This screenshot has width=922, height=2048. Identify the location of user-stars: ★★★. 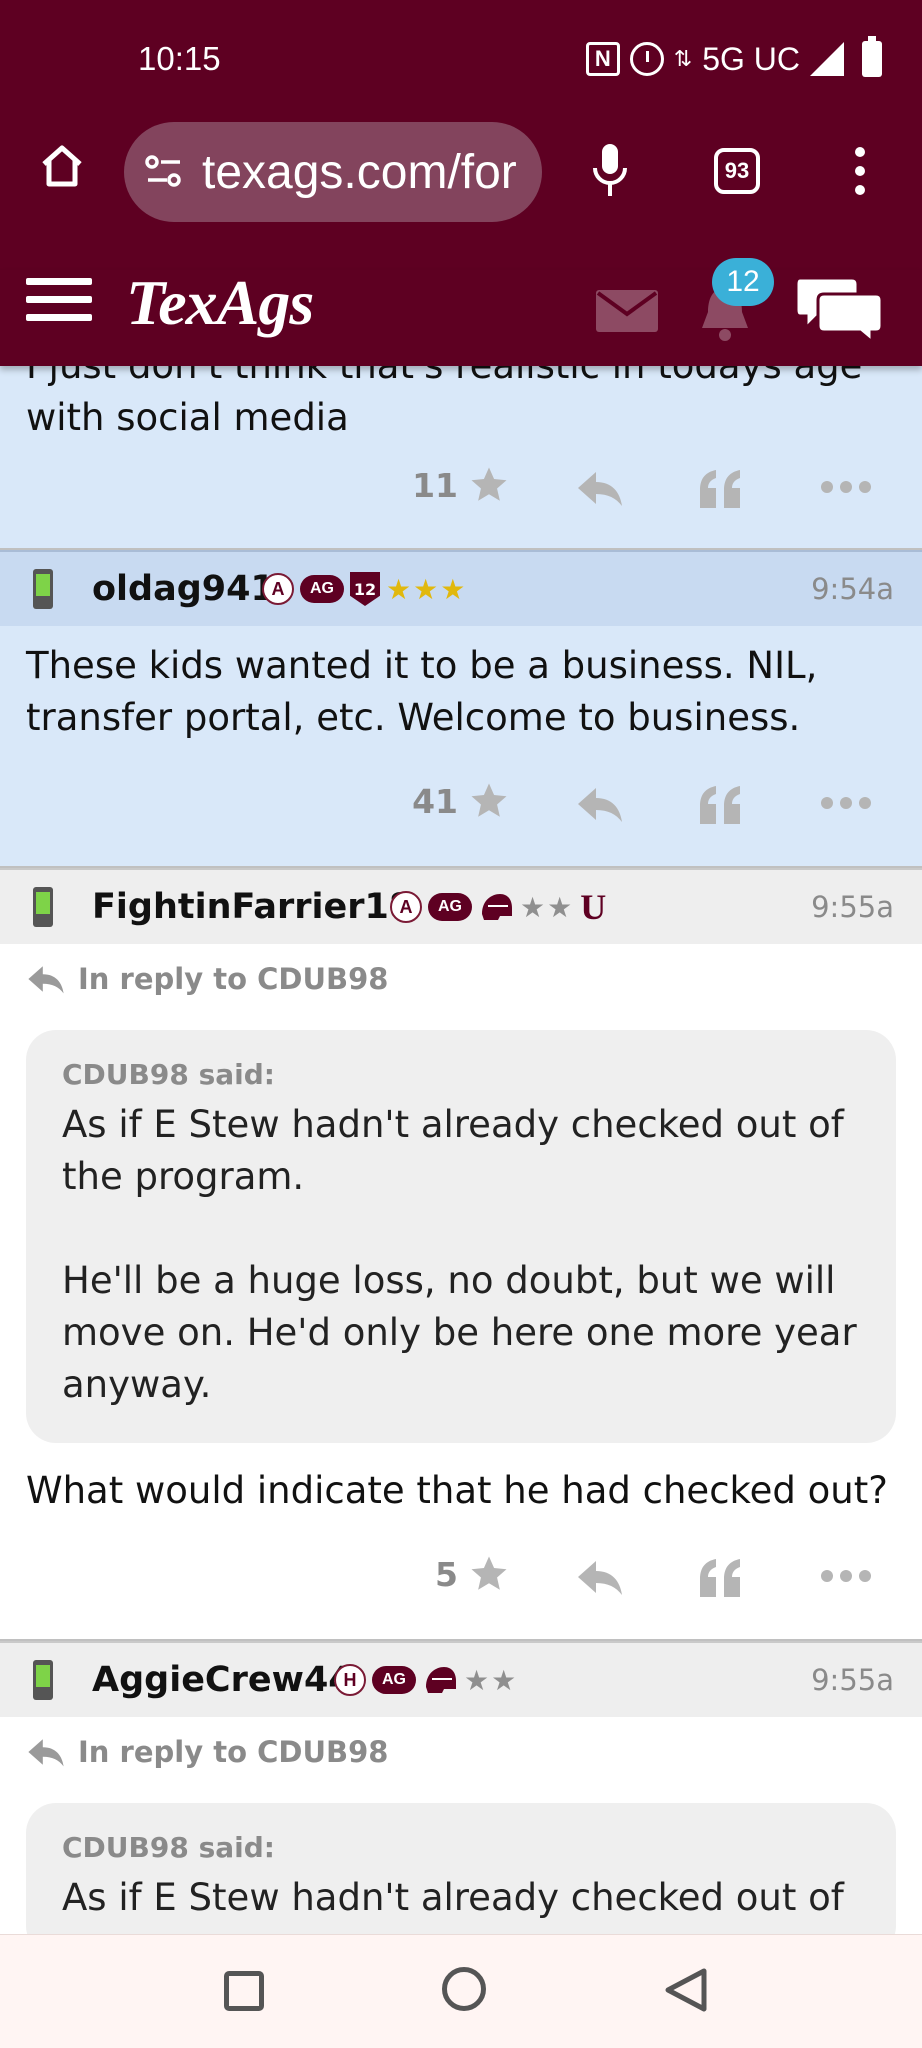
(427, 589).